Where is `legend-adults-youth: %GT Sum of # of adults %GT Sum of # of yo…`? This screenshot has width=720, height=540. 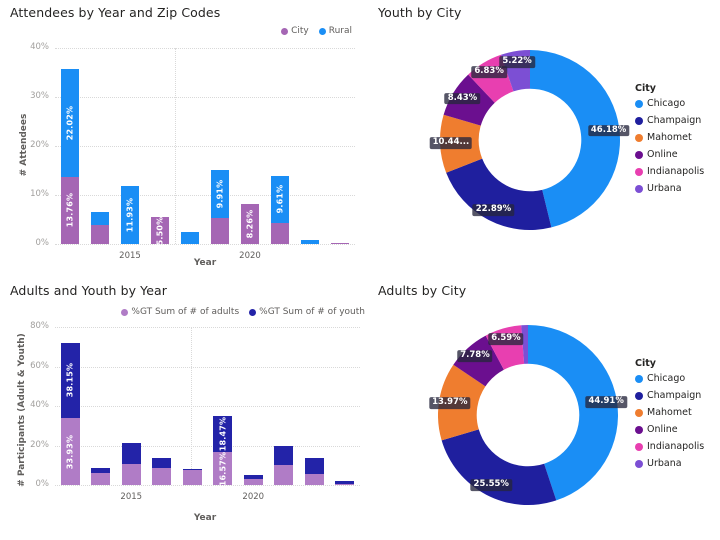
legend-adults-youth: %GT Sum of # of adults %GT Sum of # of yo… is located at coordinates (243, 312).